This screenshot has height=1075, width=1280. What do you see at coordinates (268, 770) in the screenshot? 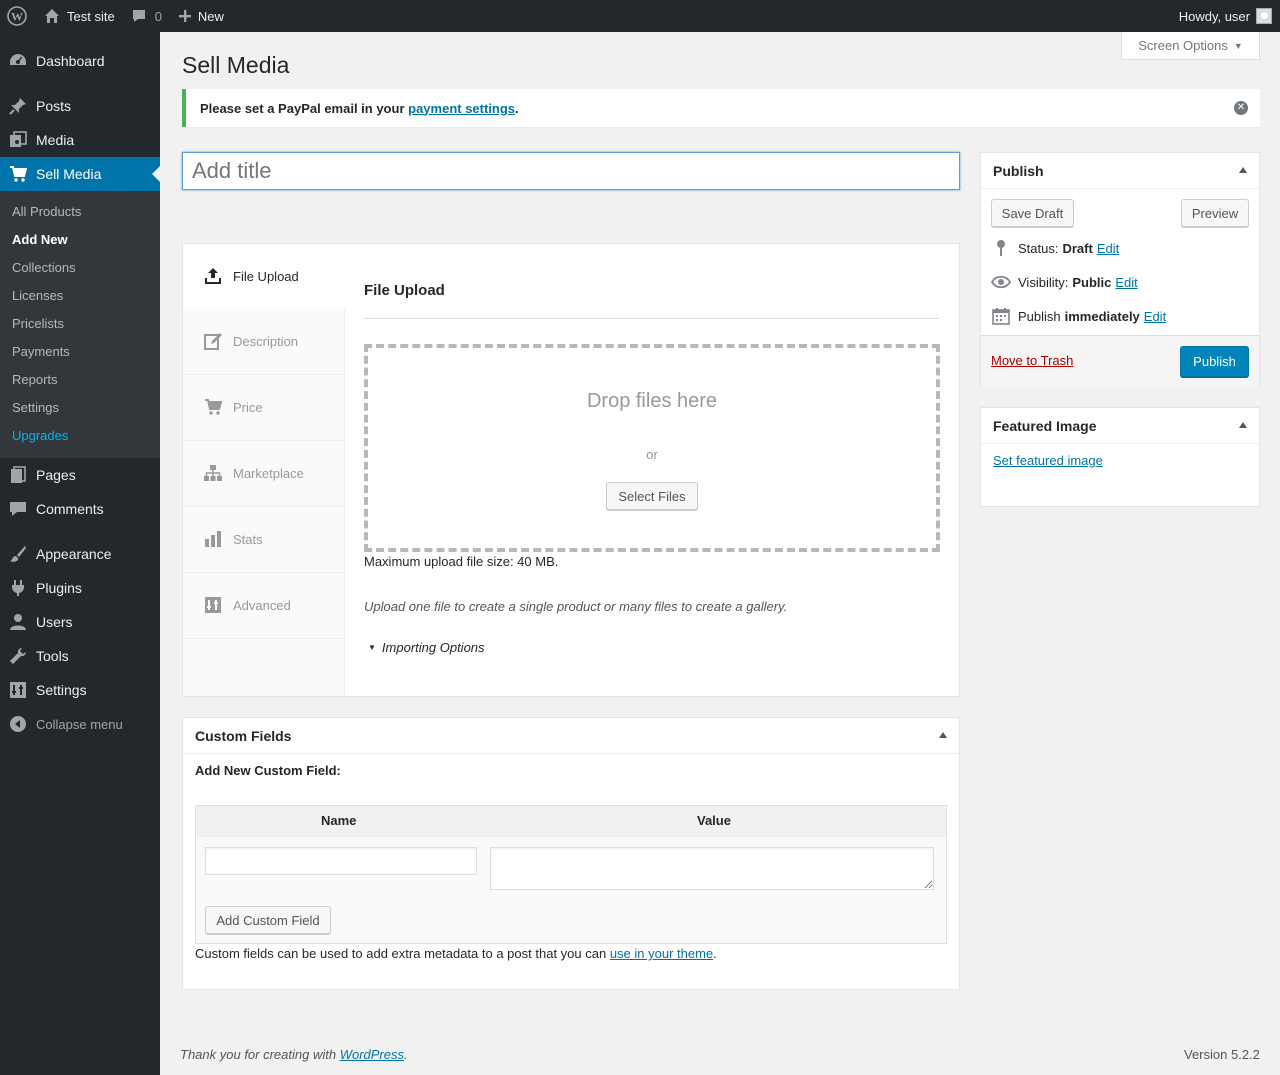
I see `custom-field-subtitle: Add New Custom Field:` at bounding box center [268, 770].